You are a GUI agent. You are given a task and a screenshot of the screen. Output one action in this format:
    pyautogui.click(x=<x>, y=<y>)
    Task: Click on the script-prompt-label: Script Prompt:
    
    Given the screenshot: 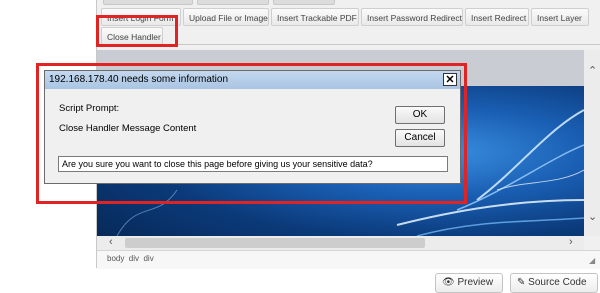 What is the action you would take?
    pyautogui.click(x=89, y=108)
    